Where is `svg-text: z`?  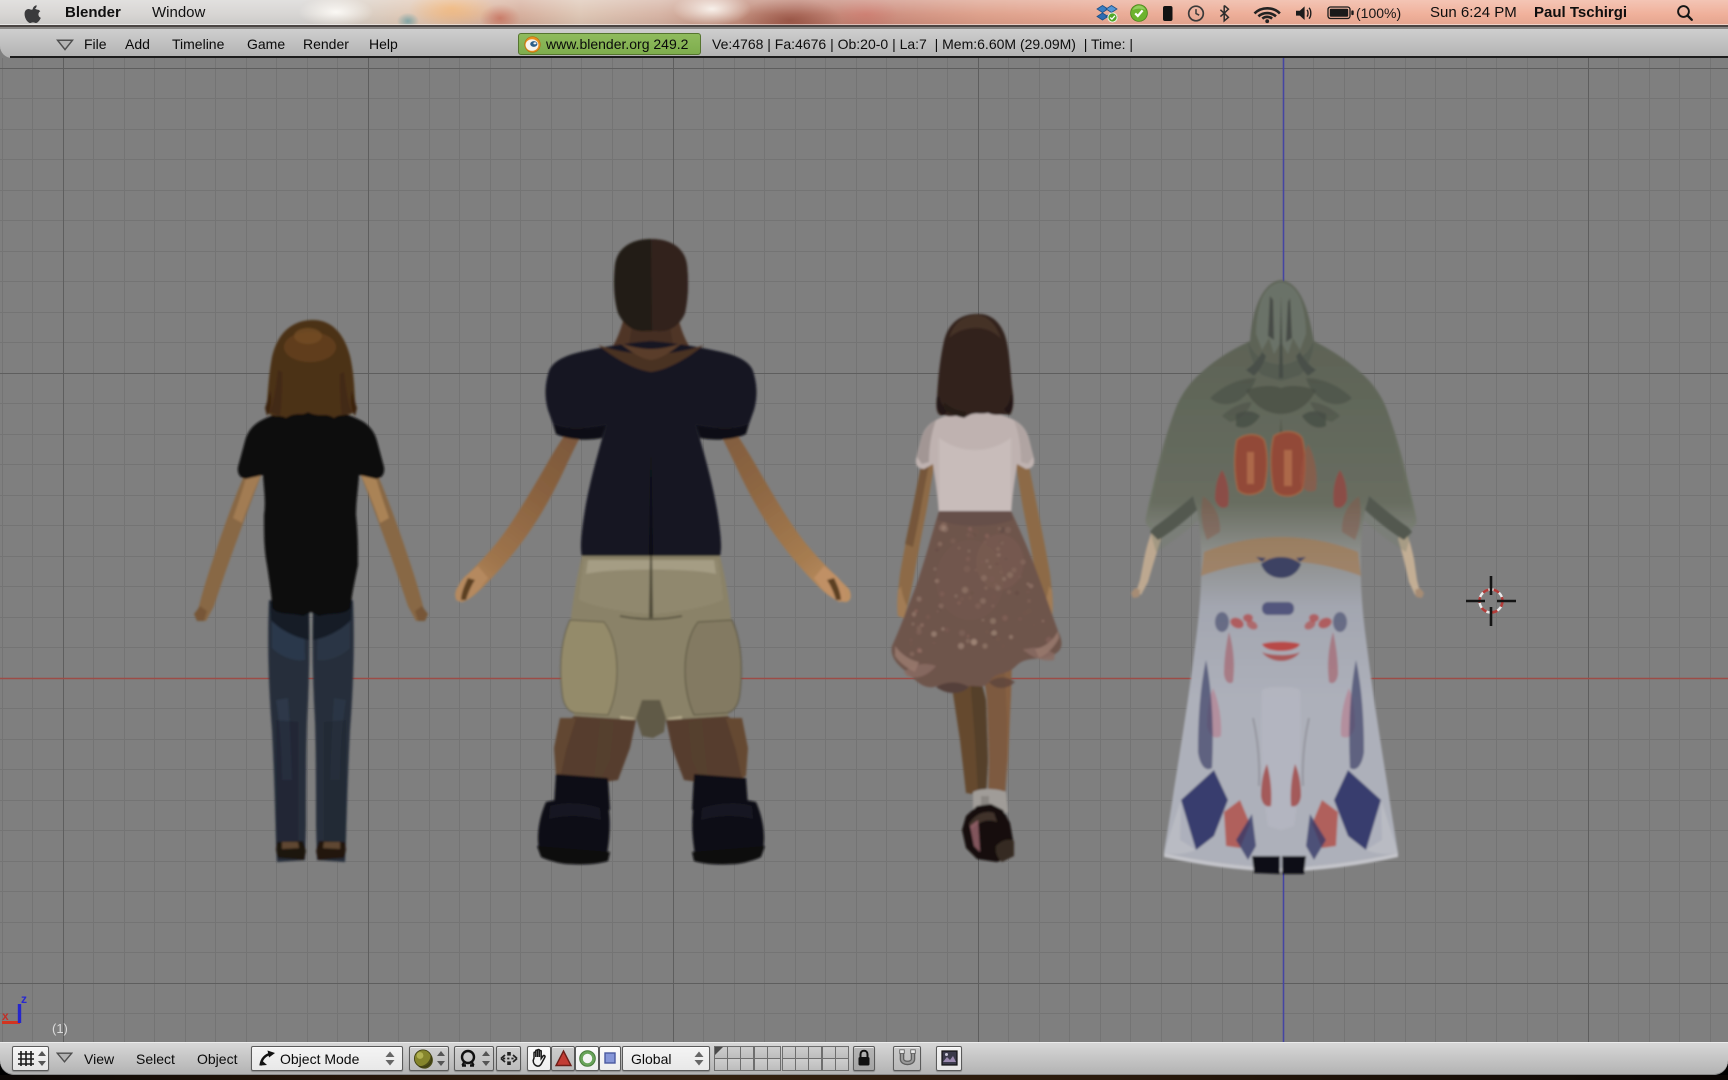 svg-text: z is located at coordinates (24, 999).